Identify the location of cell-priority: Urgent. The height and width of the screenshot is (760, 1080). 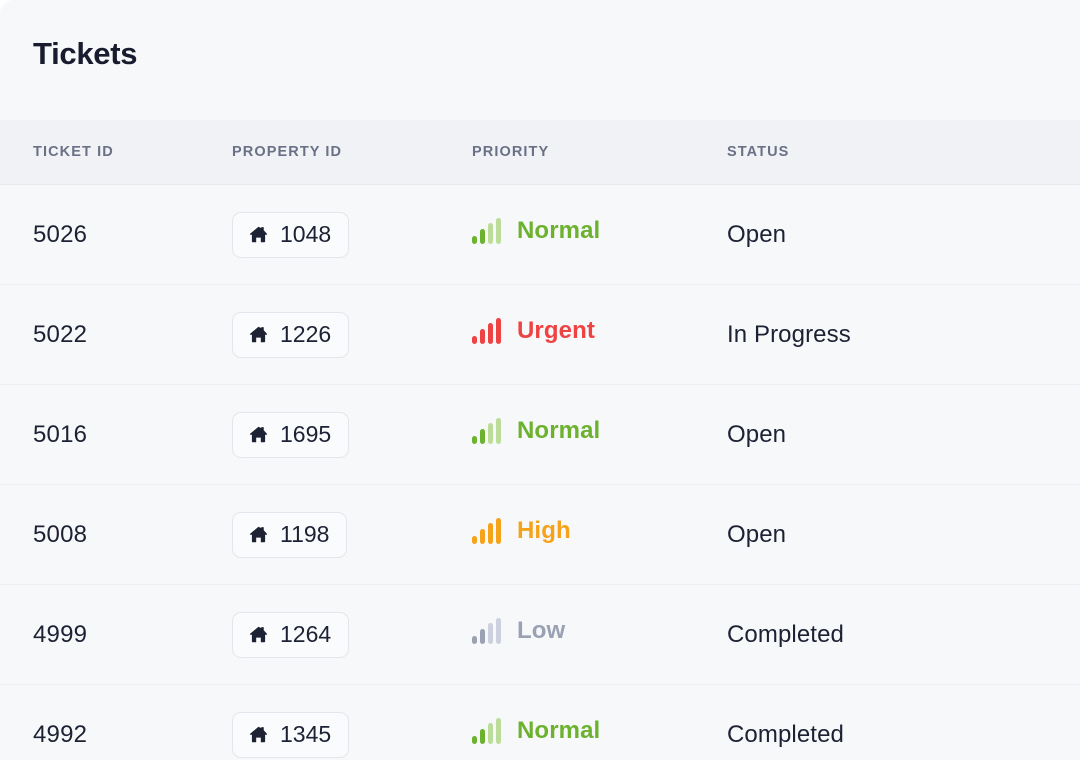
(588, 334).